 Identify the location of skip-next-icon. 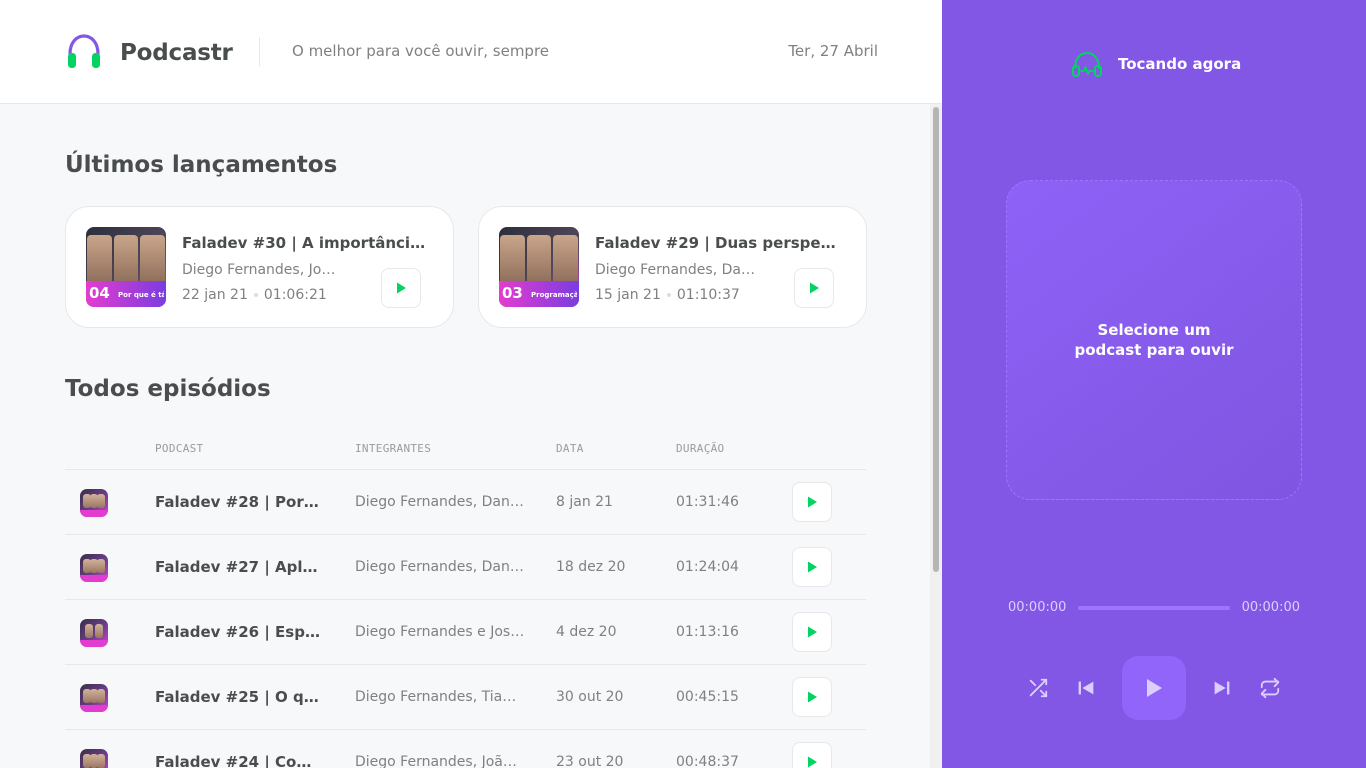
(1222, 688).